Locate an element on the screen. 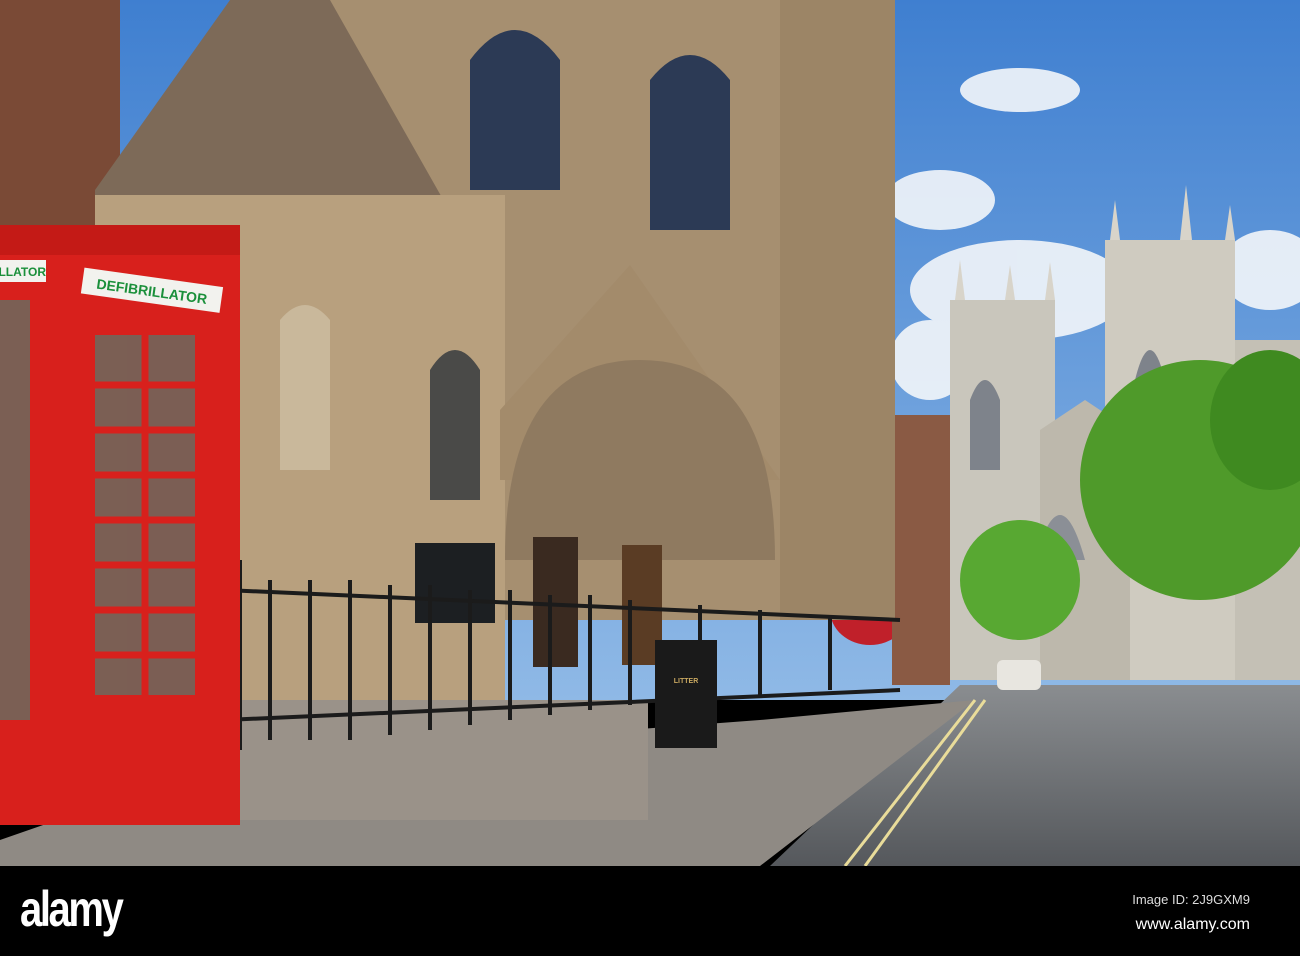 The image size is (1300, 956). defibrillator-sign-side: DEFIBRILLATOR is located at coordinates (23, 272).